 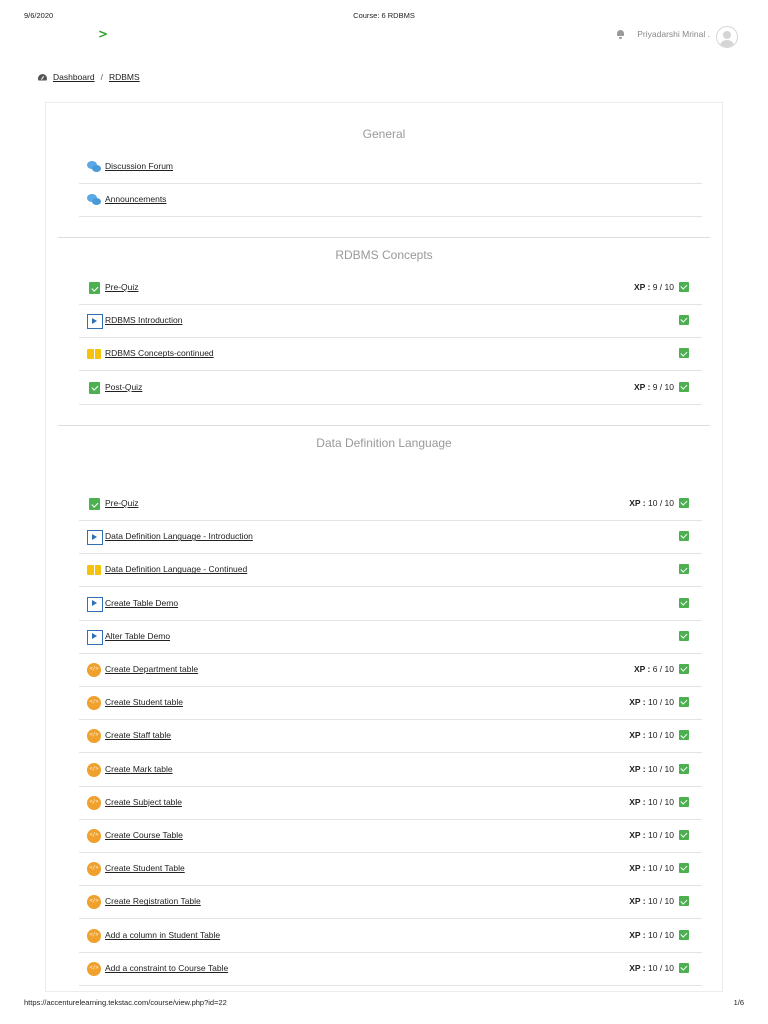 I want to click on activity-link: Create Department table, so click(x=151, y=669).